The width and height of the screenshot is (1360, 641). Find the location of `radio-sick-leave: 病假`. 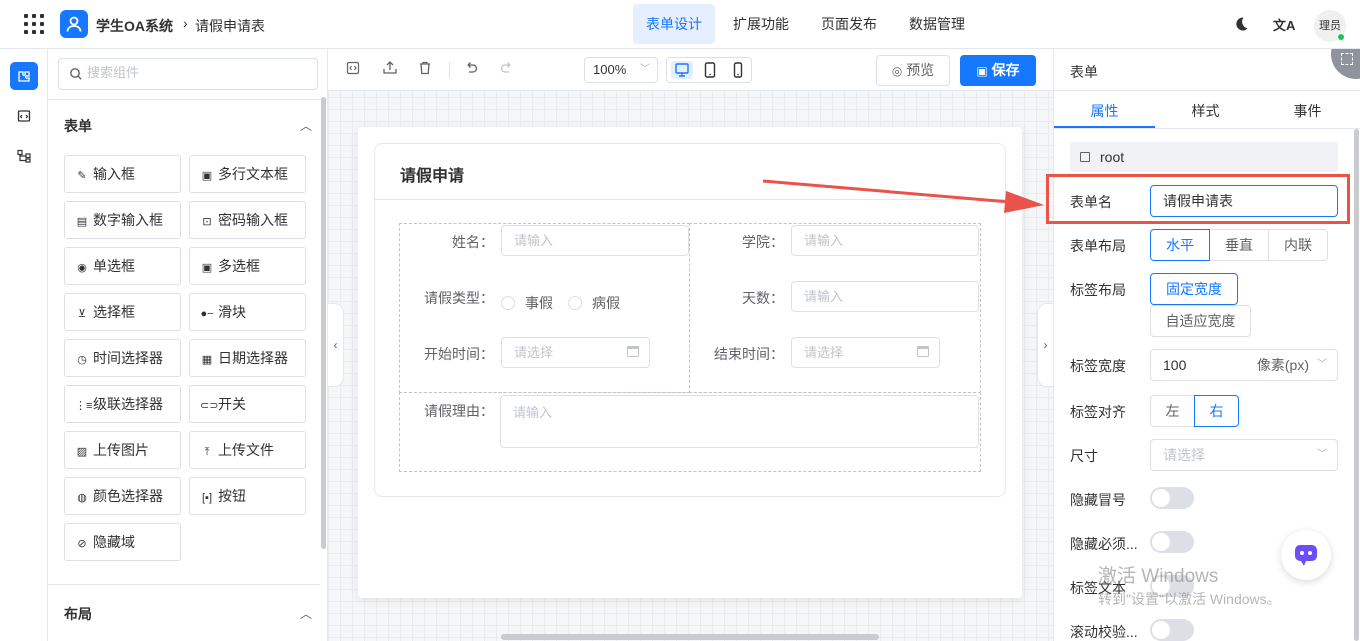

radio-sick-leave: 病假 is located at coordinates (594, 303).